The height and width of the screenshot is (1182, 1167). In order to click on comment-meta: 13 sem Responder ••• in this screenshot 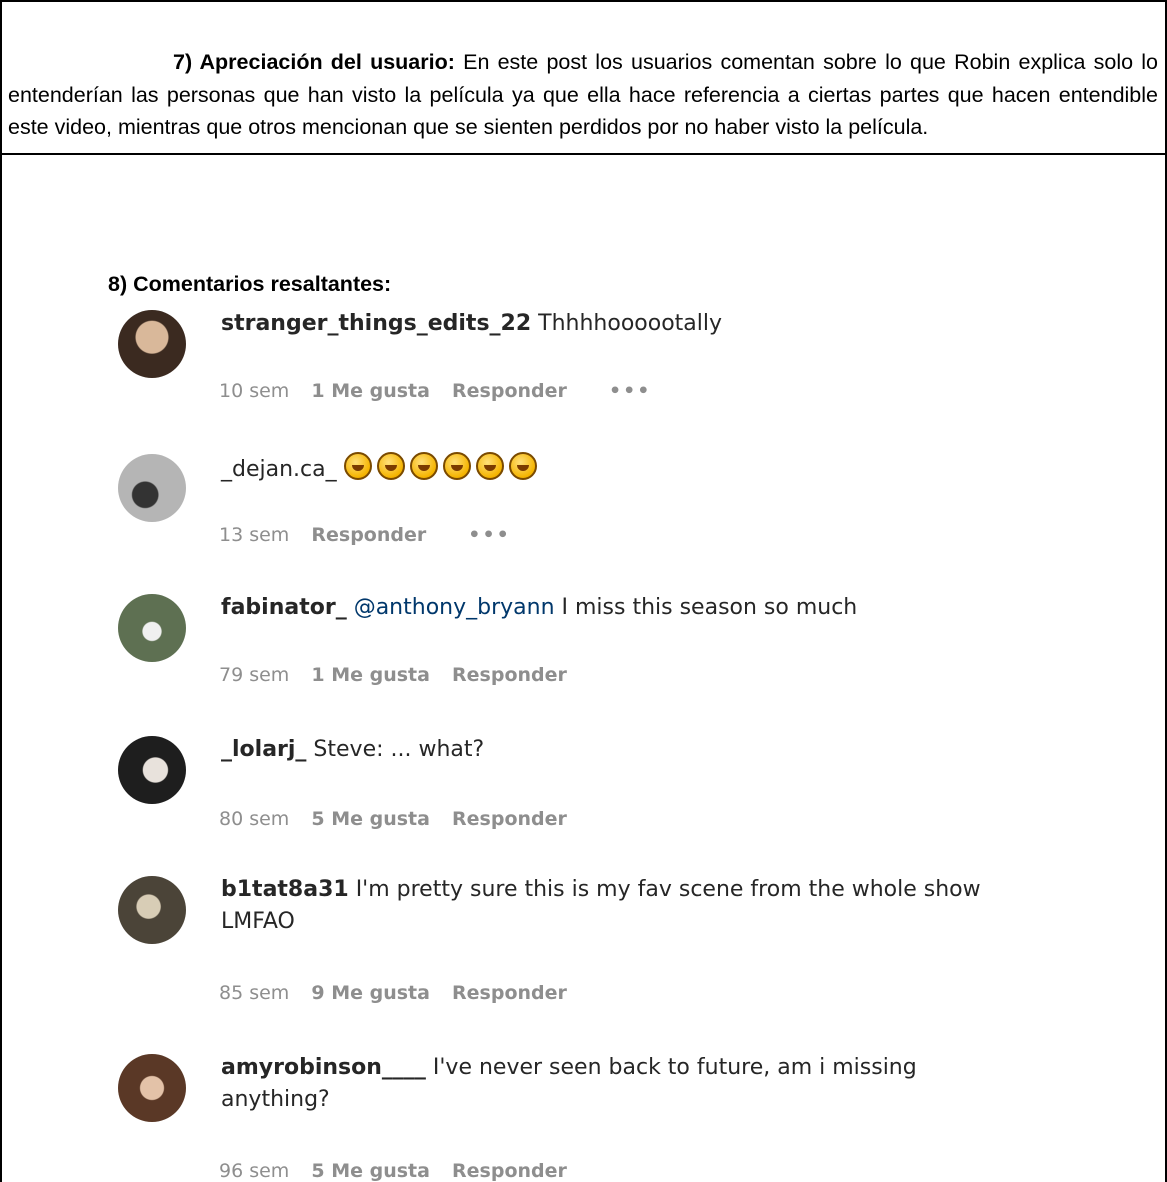, I will do `click(373, 535)`.